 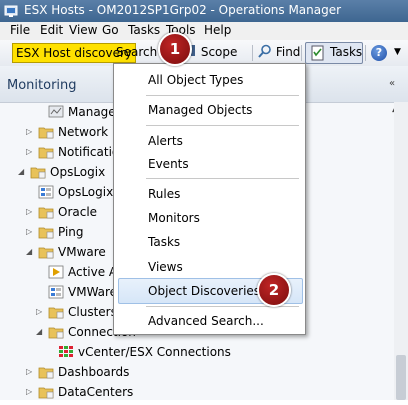 I want to click on tree-item-label: DataCenters, so click(x=96, y=392).